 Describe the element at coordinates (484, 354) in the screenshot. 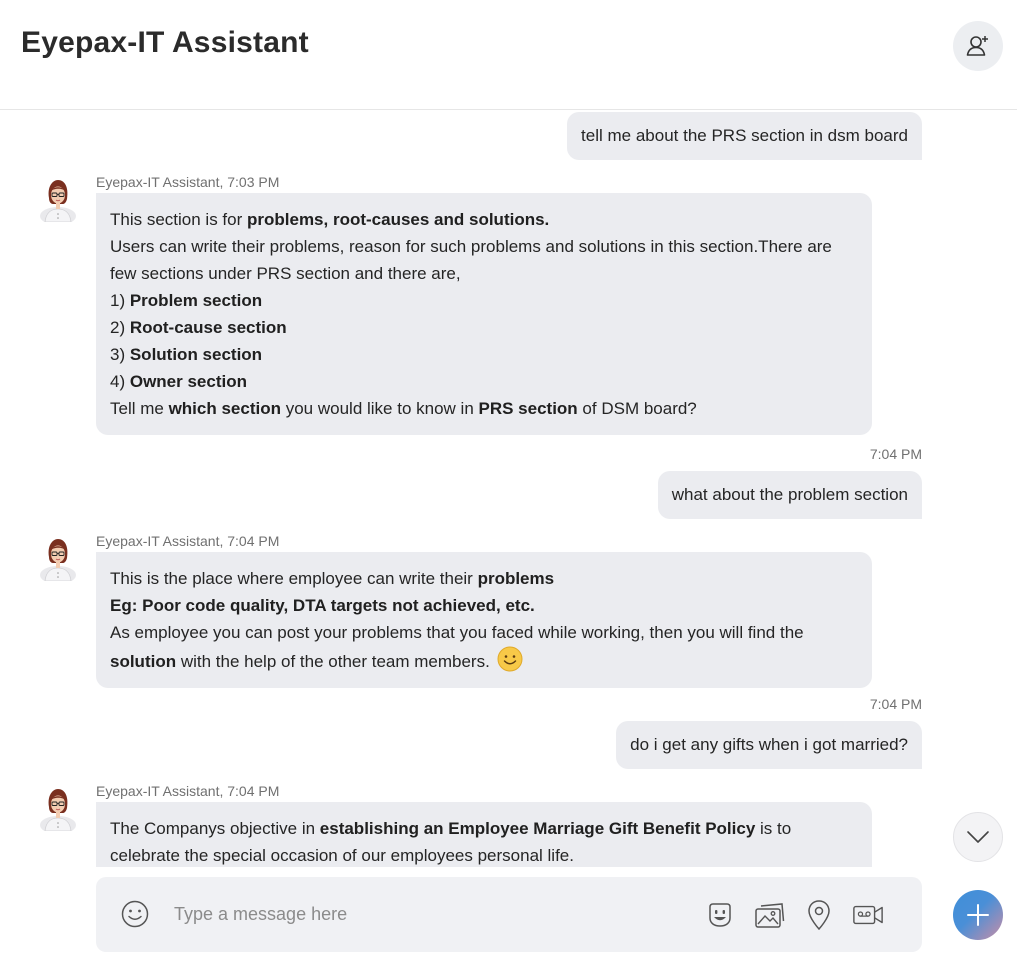

I see `list-item: 3) Solution section` at that location.